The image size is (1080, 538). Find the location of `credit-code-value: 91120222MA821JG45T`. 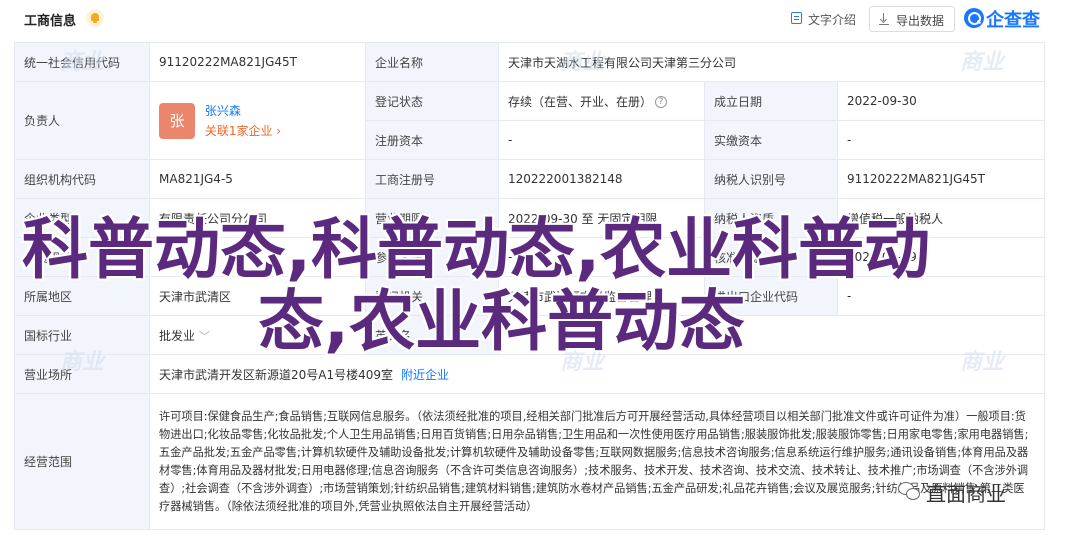

credit-code-value: 91120222MA821JG45T is located at coordinates (257, 62).